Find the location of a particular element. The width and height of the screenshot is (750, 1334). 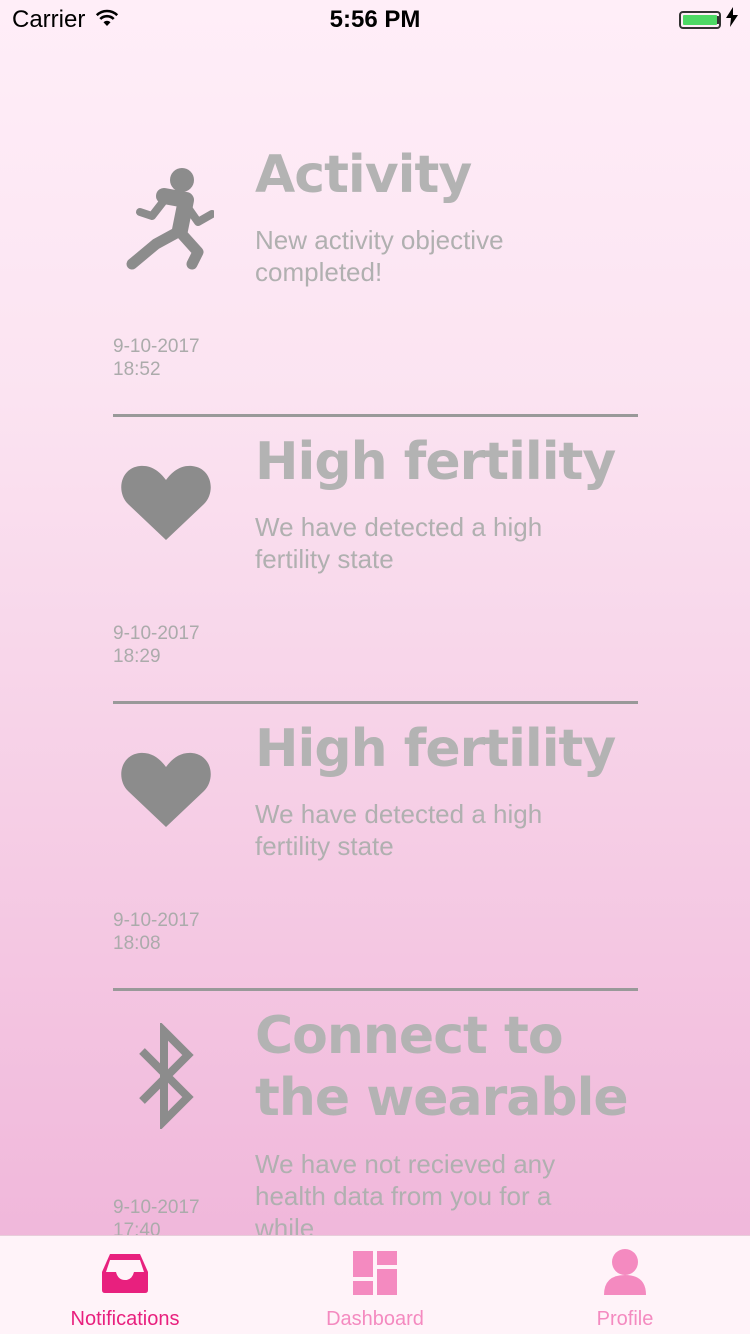

person-icon is located at coordinates (625, 1273).